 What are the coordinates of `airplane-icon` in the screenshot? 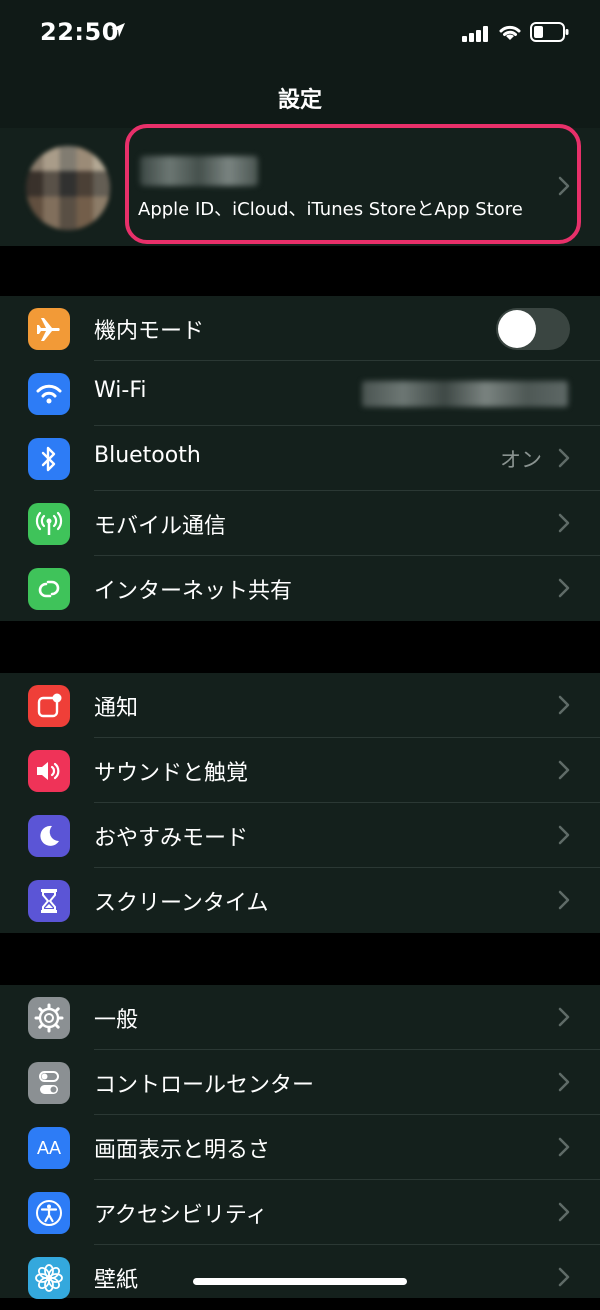 It's located at (49, 329).